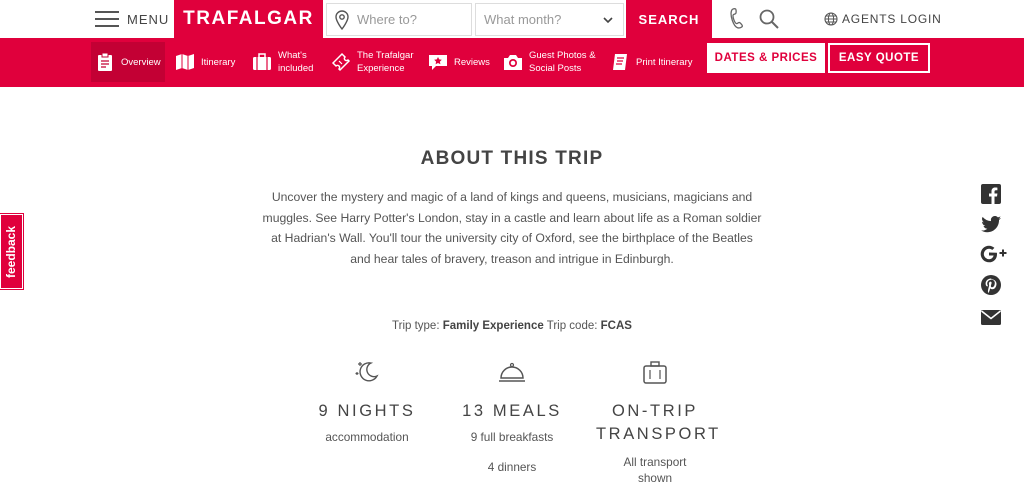  I want to click on nav-itinerary: Itinerary, so click(205, 62).